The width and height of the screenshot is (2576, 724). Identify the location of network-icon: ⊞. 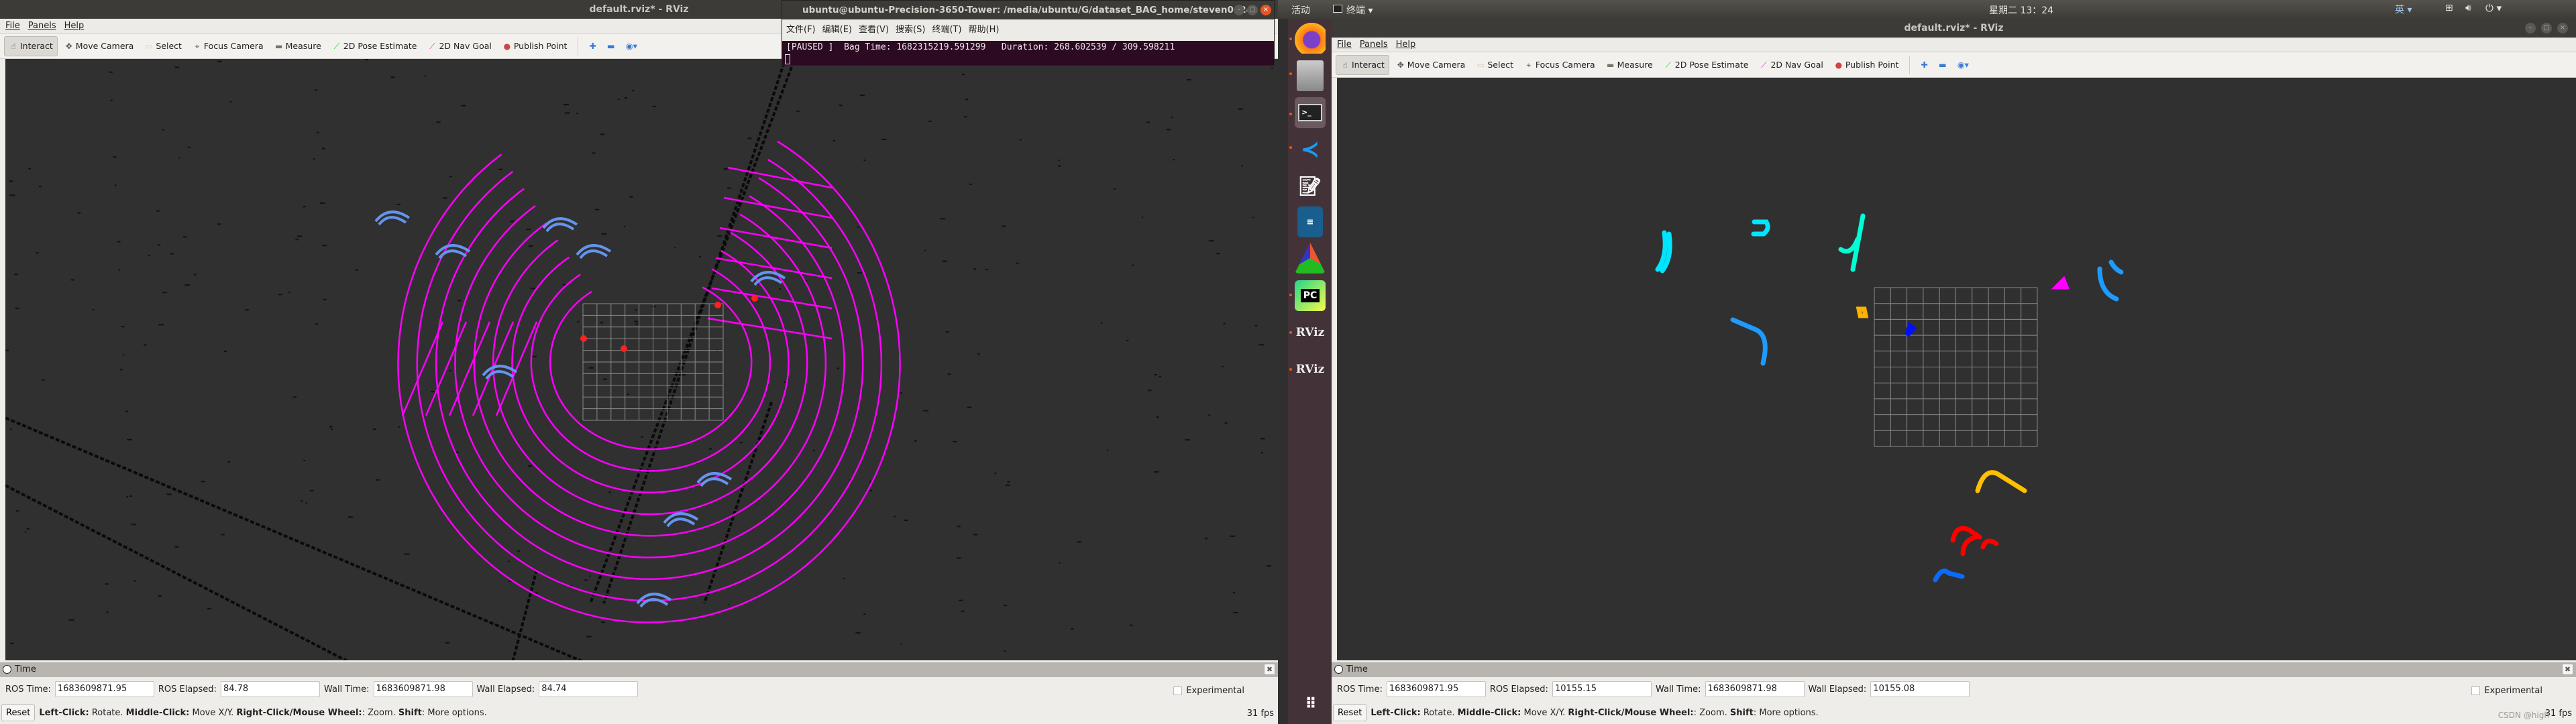
(2449, 8).